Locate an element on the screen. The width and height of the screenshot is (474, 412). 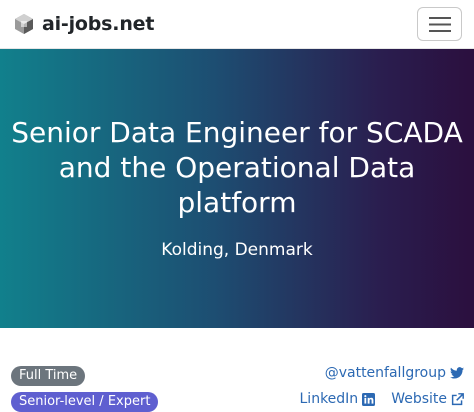
external-link-icon is located at coordinates (457, 398).